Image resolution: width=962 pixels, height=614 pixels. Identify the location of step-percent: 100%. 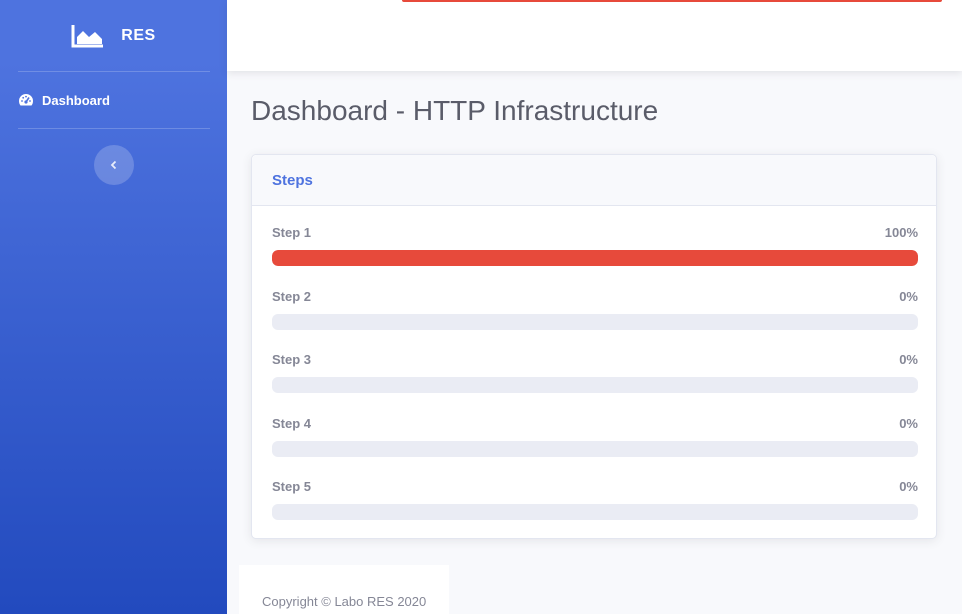
(901, 232).